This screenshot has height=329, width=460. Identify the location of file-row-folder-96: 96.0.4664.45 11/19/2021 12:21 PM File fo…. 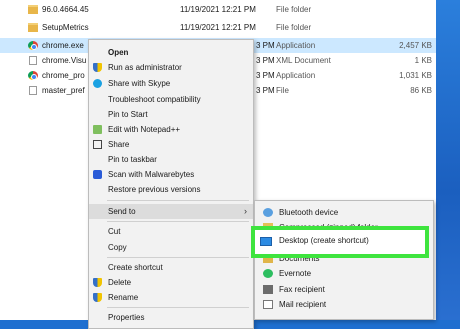
(218, 9).